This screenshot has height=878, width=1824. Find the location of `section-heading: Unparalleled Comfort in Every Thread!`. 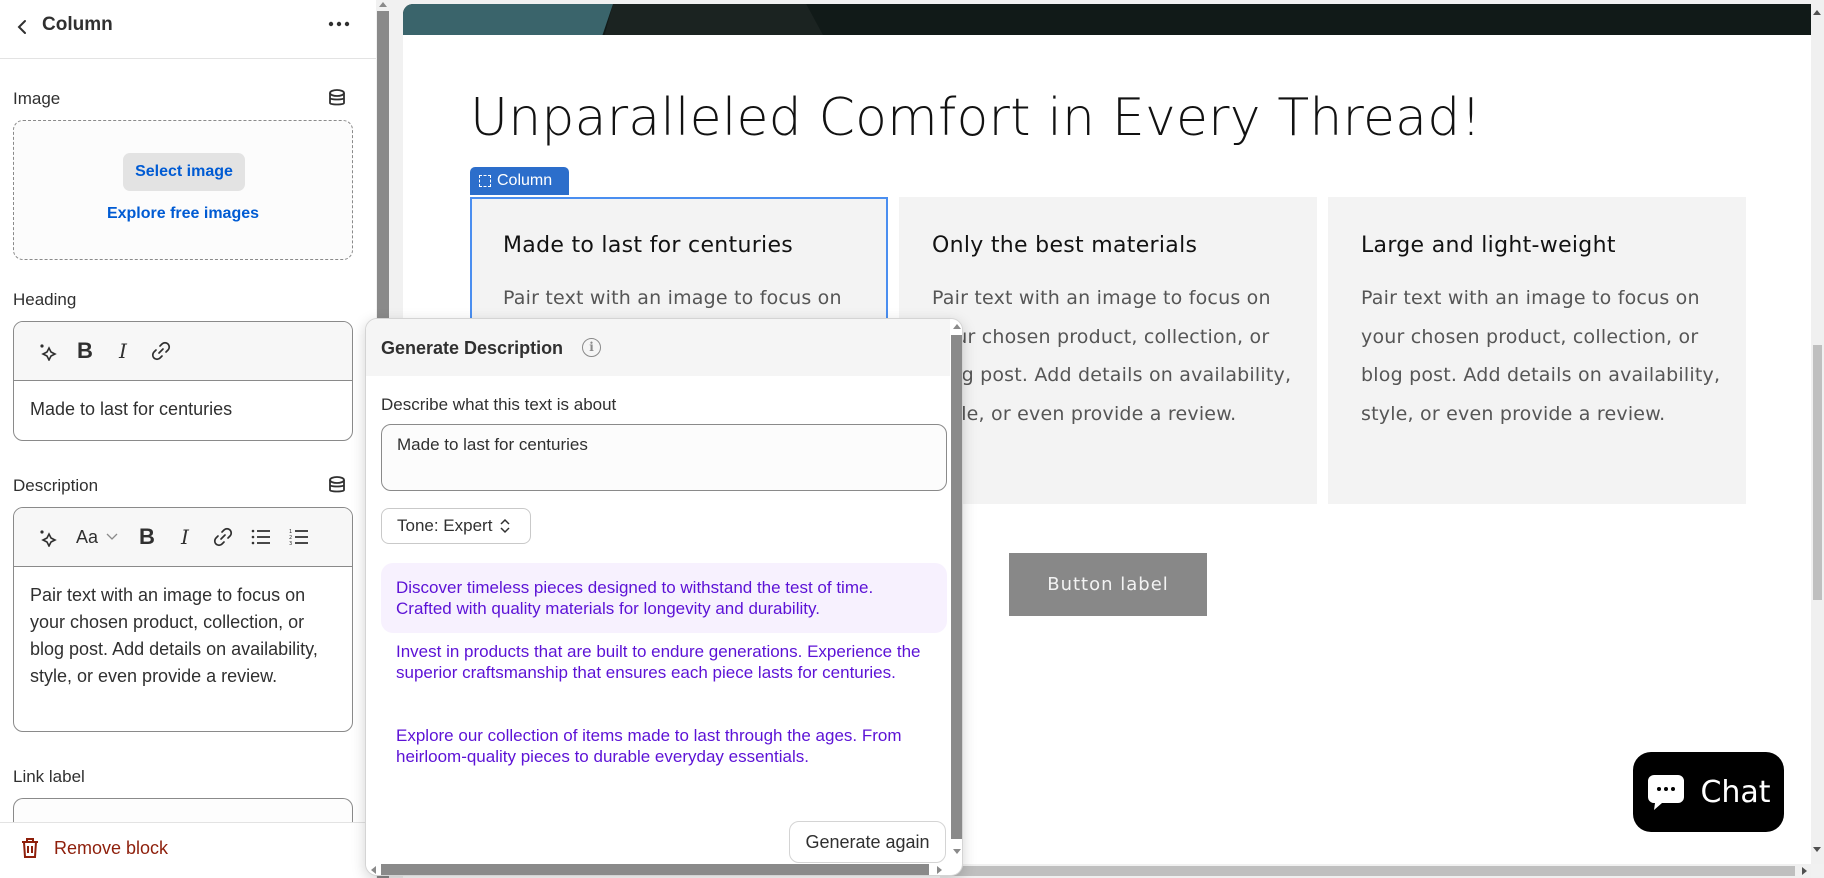

section-heading: Unparalleled Comfort in Every Thread! is located at coordinates (976, 118).